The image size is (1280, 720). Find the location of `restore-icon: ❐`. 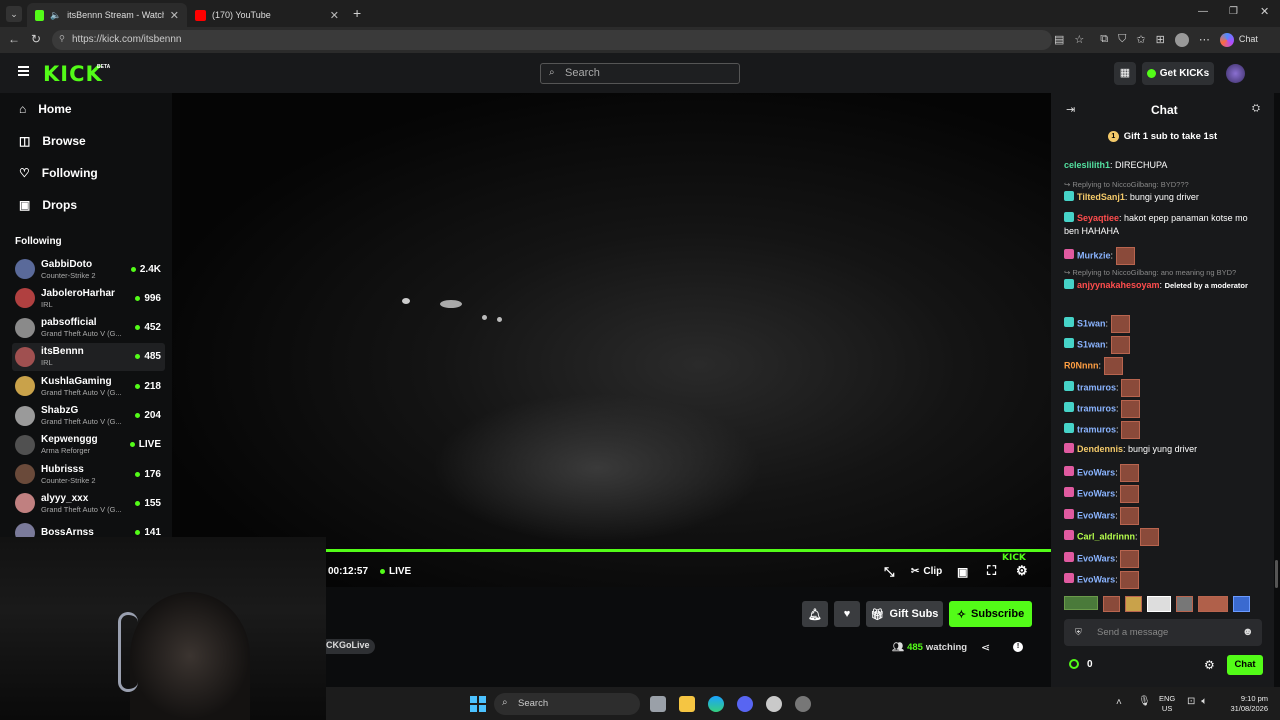

restore-icon: ❐ is located at coordinates (1233, 11).